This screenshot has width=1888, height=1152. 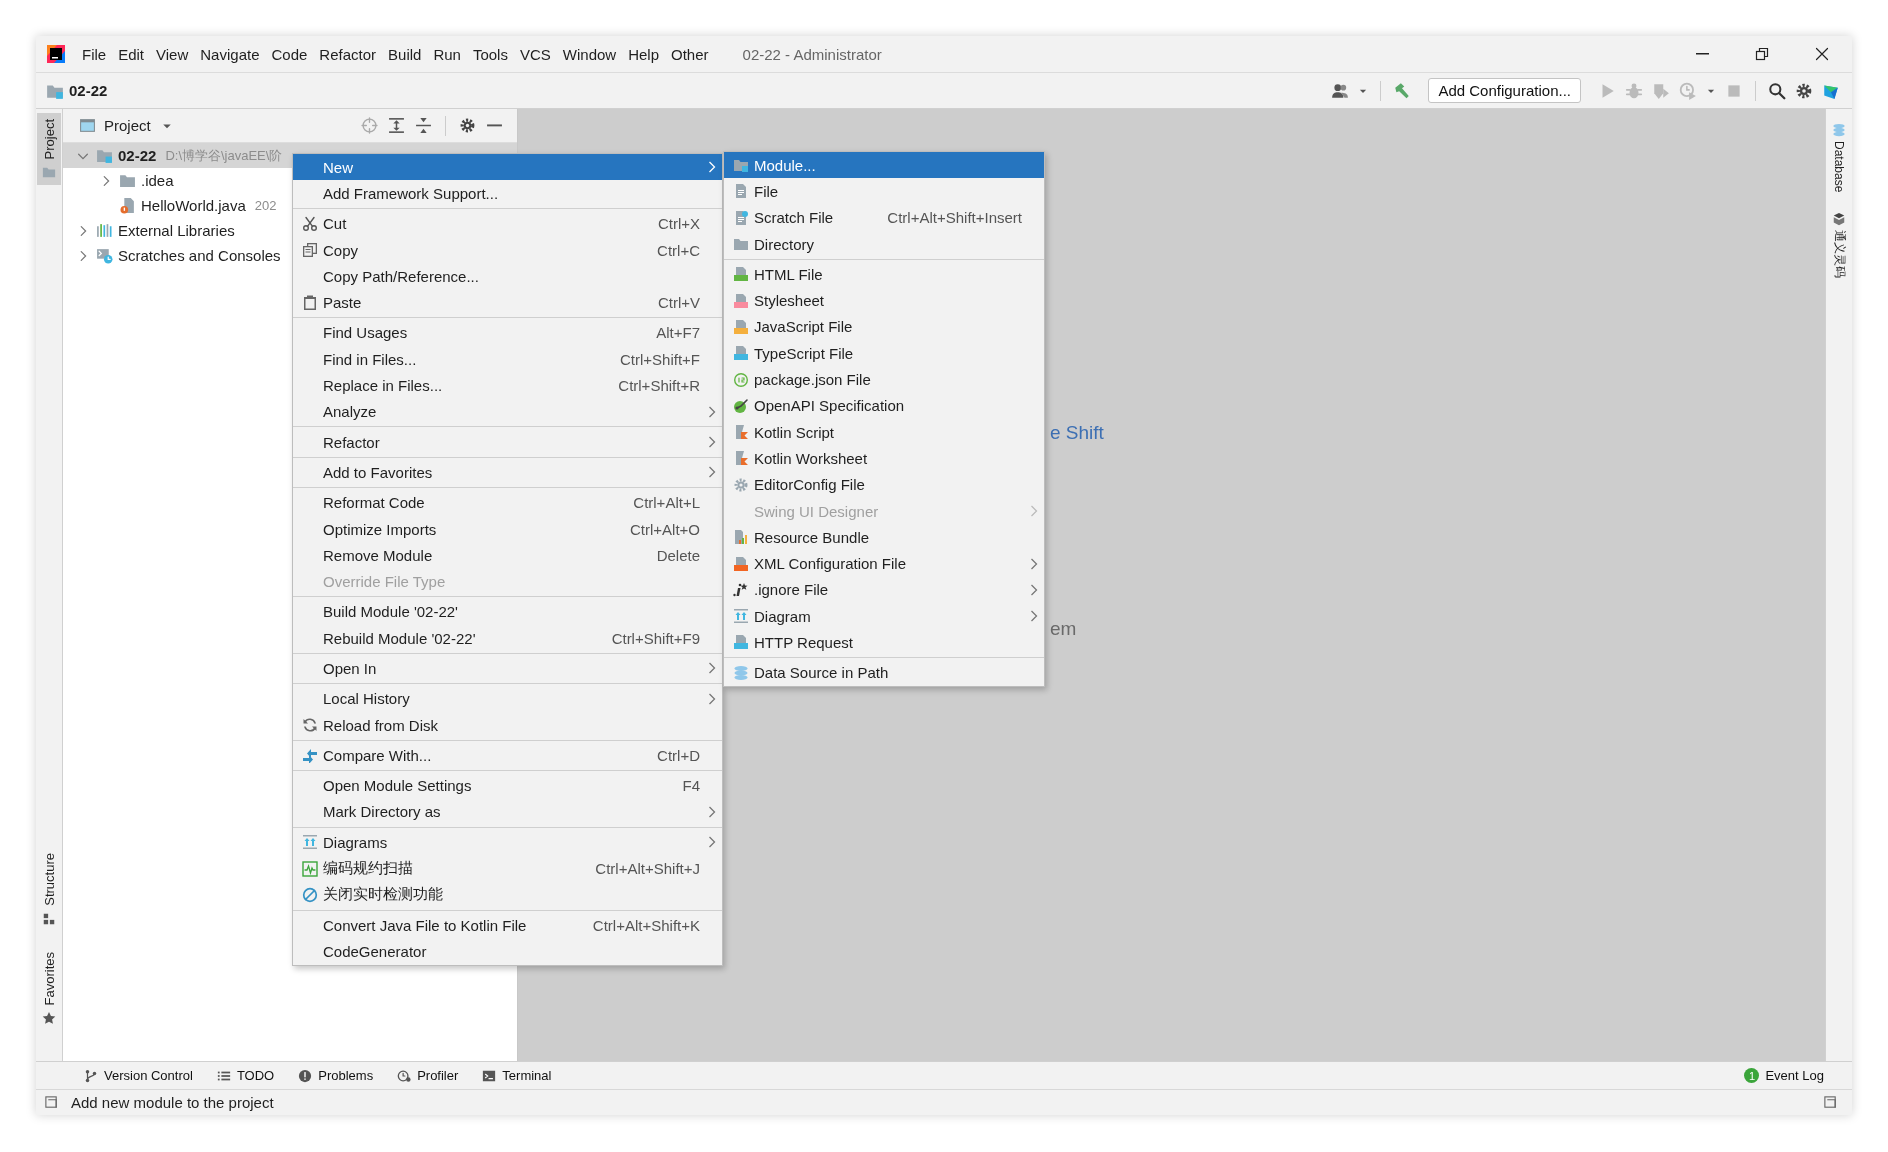 I want to click on menu-bar-item: Build, so click(x=405, y=54).